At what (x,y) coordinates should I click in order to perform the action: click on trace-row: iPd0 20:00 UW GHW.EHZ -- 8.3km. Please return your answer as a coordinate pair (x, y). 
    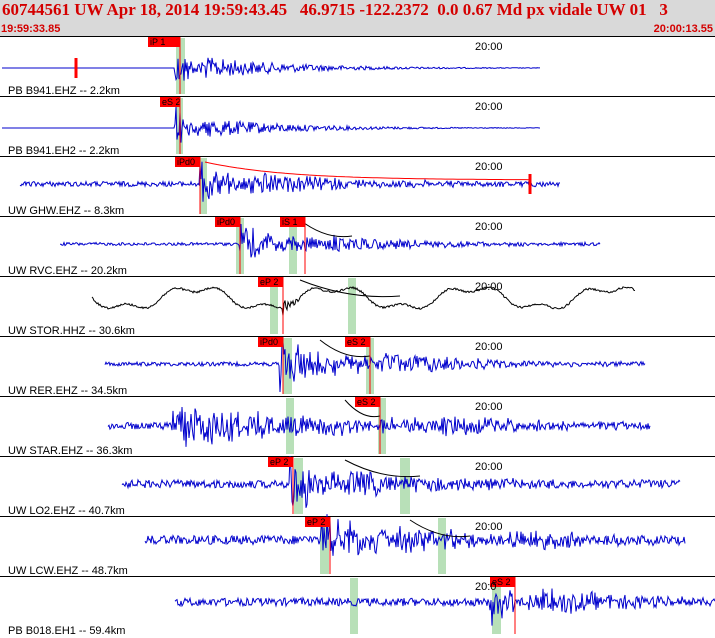
    Looking at the image, I should click on (357, 187).